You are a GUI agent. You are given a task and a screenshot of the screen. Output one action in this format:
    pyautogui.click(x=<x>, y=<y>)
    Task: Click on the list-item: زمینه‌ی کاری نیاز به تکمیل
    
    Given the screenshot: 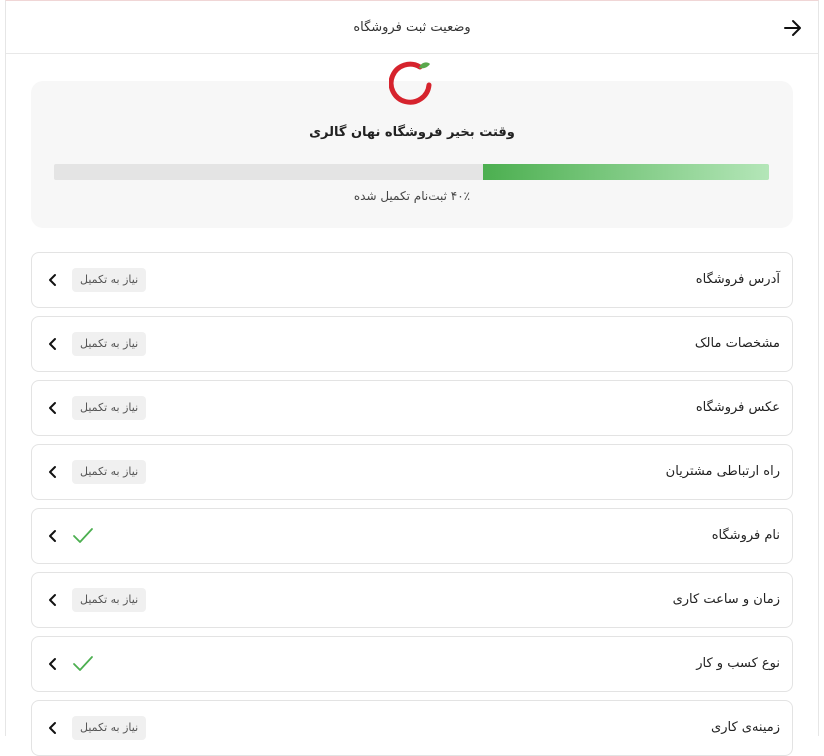 What is the action you would take?
    pyautogui.click(x=412, y=728)
    